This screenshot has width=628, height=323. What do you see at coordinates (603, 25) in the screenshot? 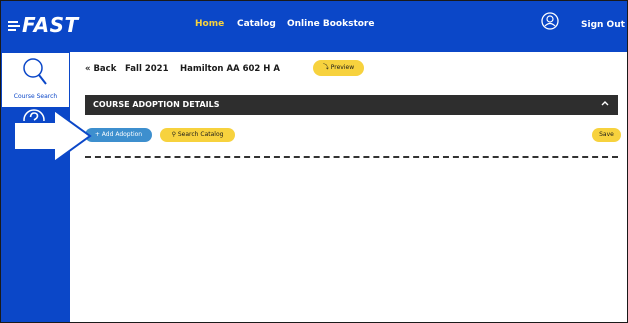
I see `sign-out-link: Sign Out` at bounding box center [603, 25].